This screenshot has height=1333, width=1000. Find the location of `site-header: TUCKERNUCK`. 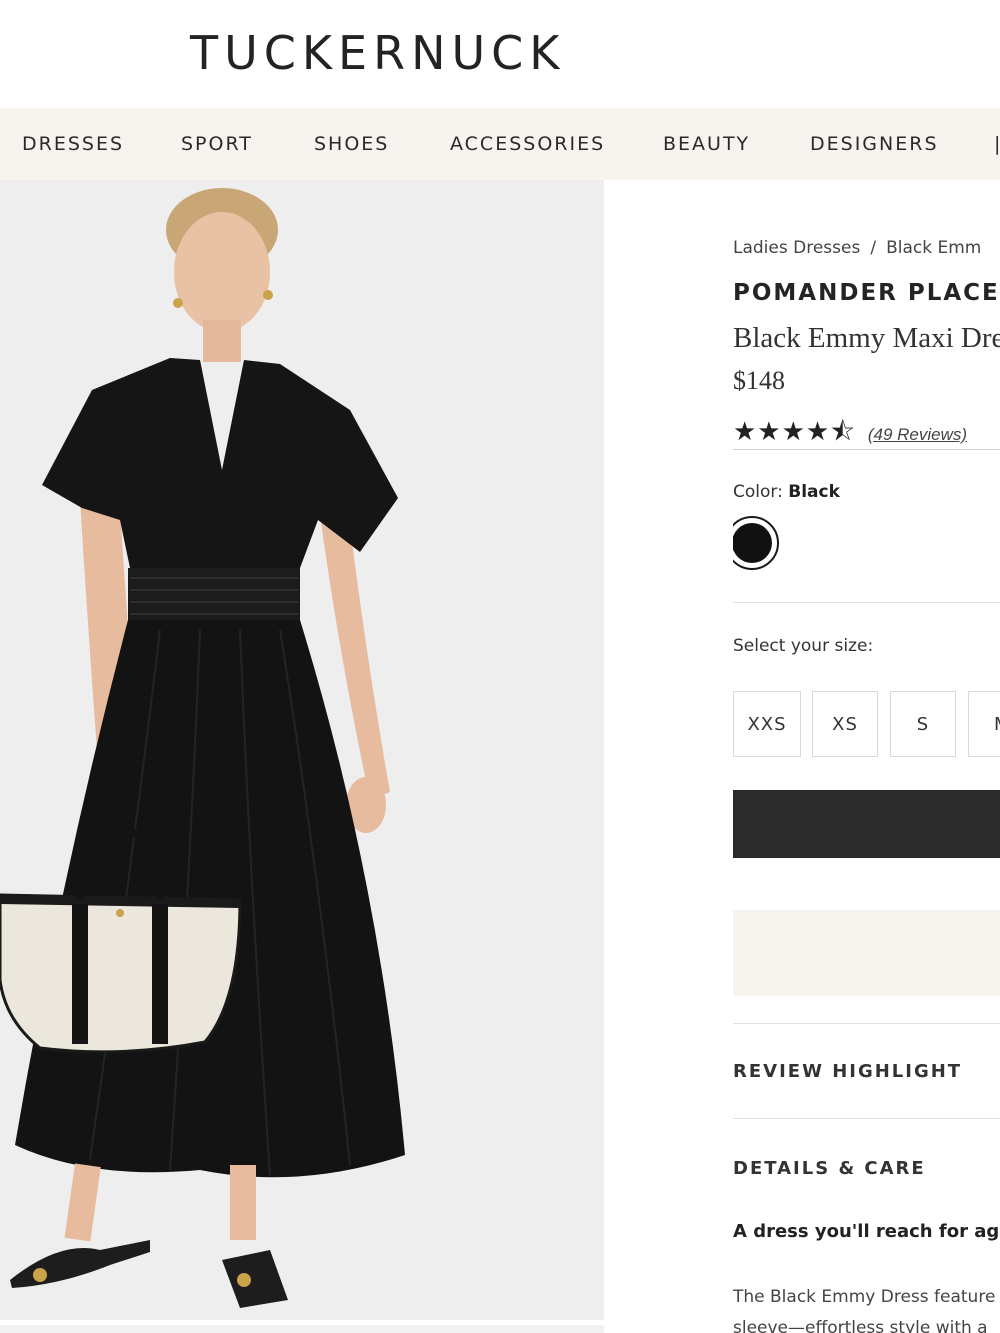

site-header: TUCKERNUCK is located at coordinates (500, 54).